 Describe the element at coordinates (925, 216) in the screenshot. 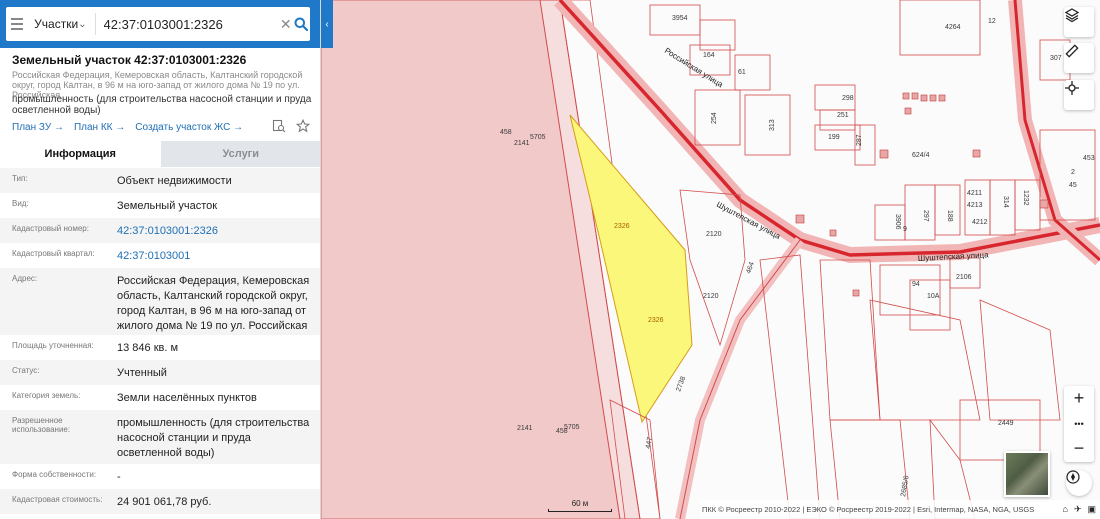

I see `parcel-label: 297` at that location.